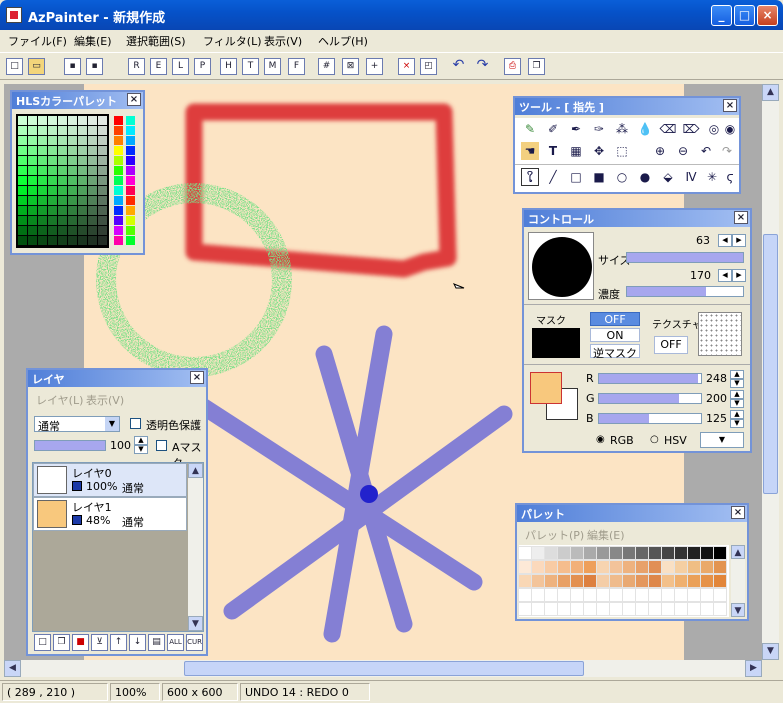 The width and height of the screenshot is (783, 703). I want to click on layer-all-button: ALL, so click(175, 642).